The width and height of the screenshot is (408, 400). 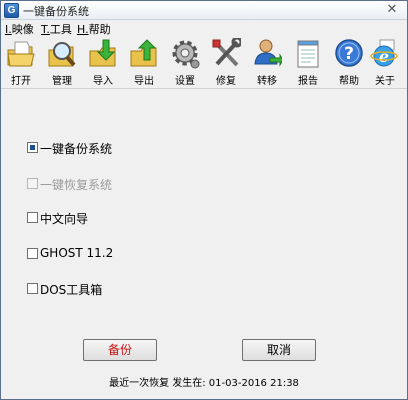 I want to click on close-button: ✕, so click(x=392, y=10).